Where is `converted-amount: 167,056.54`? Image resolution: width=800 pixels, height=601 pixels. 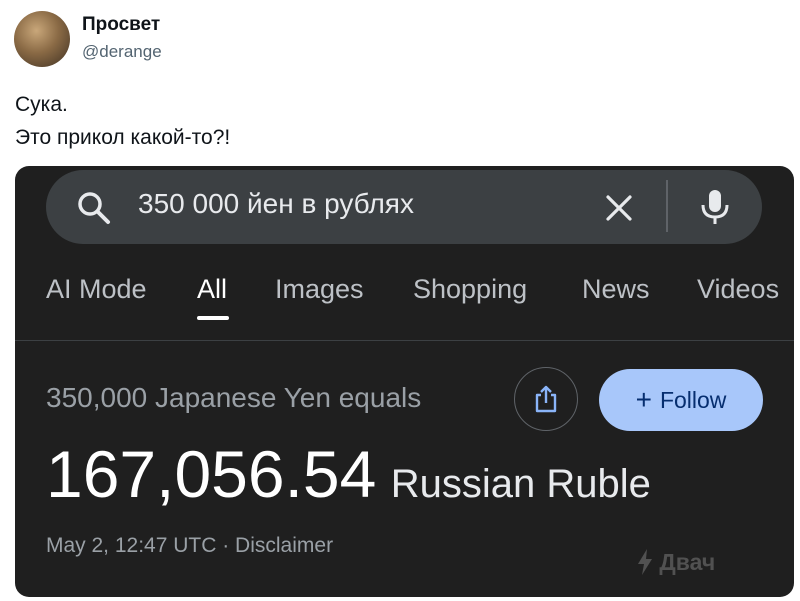 converted-amount: 167,056.54 is located at coordinates (211, 474).